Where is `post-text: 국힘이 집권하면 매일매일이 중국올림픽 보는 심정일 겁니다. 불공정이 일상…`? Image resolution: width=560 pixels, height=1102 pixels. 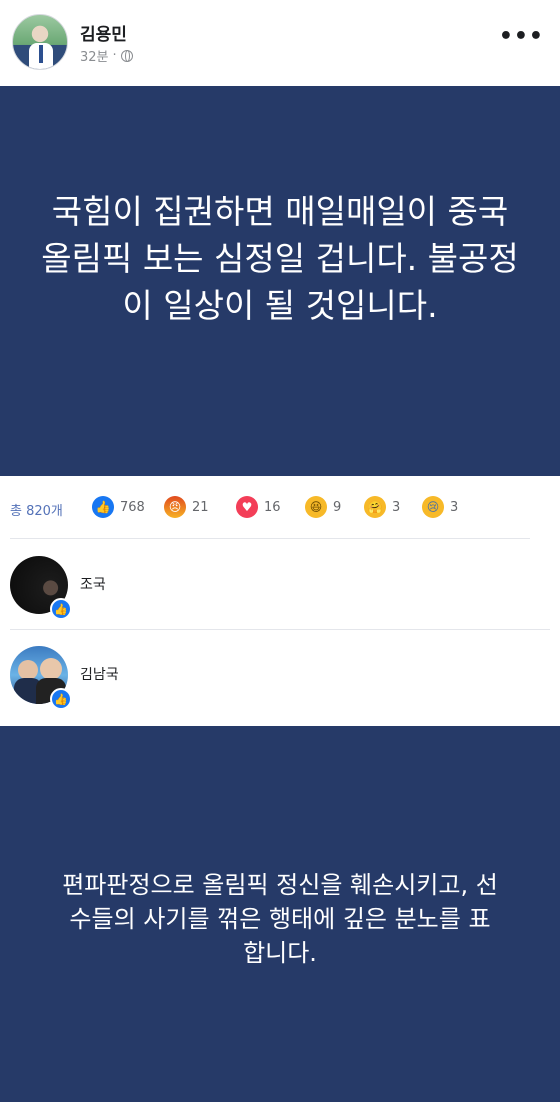 post-text: 국힘이 집권하면 매일매일이 중국올림픽 보는 심정일 겁니다. 불공정이 일상… is located at coordinates (280, 258).